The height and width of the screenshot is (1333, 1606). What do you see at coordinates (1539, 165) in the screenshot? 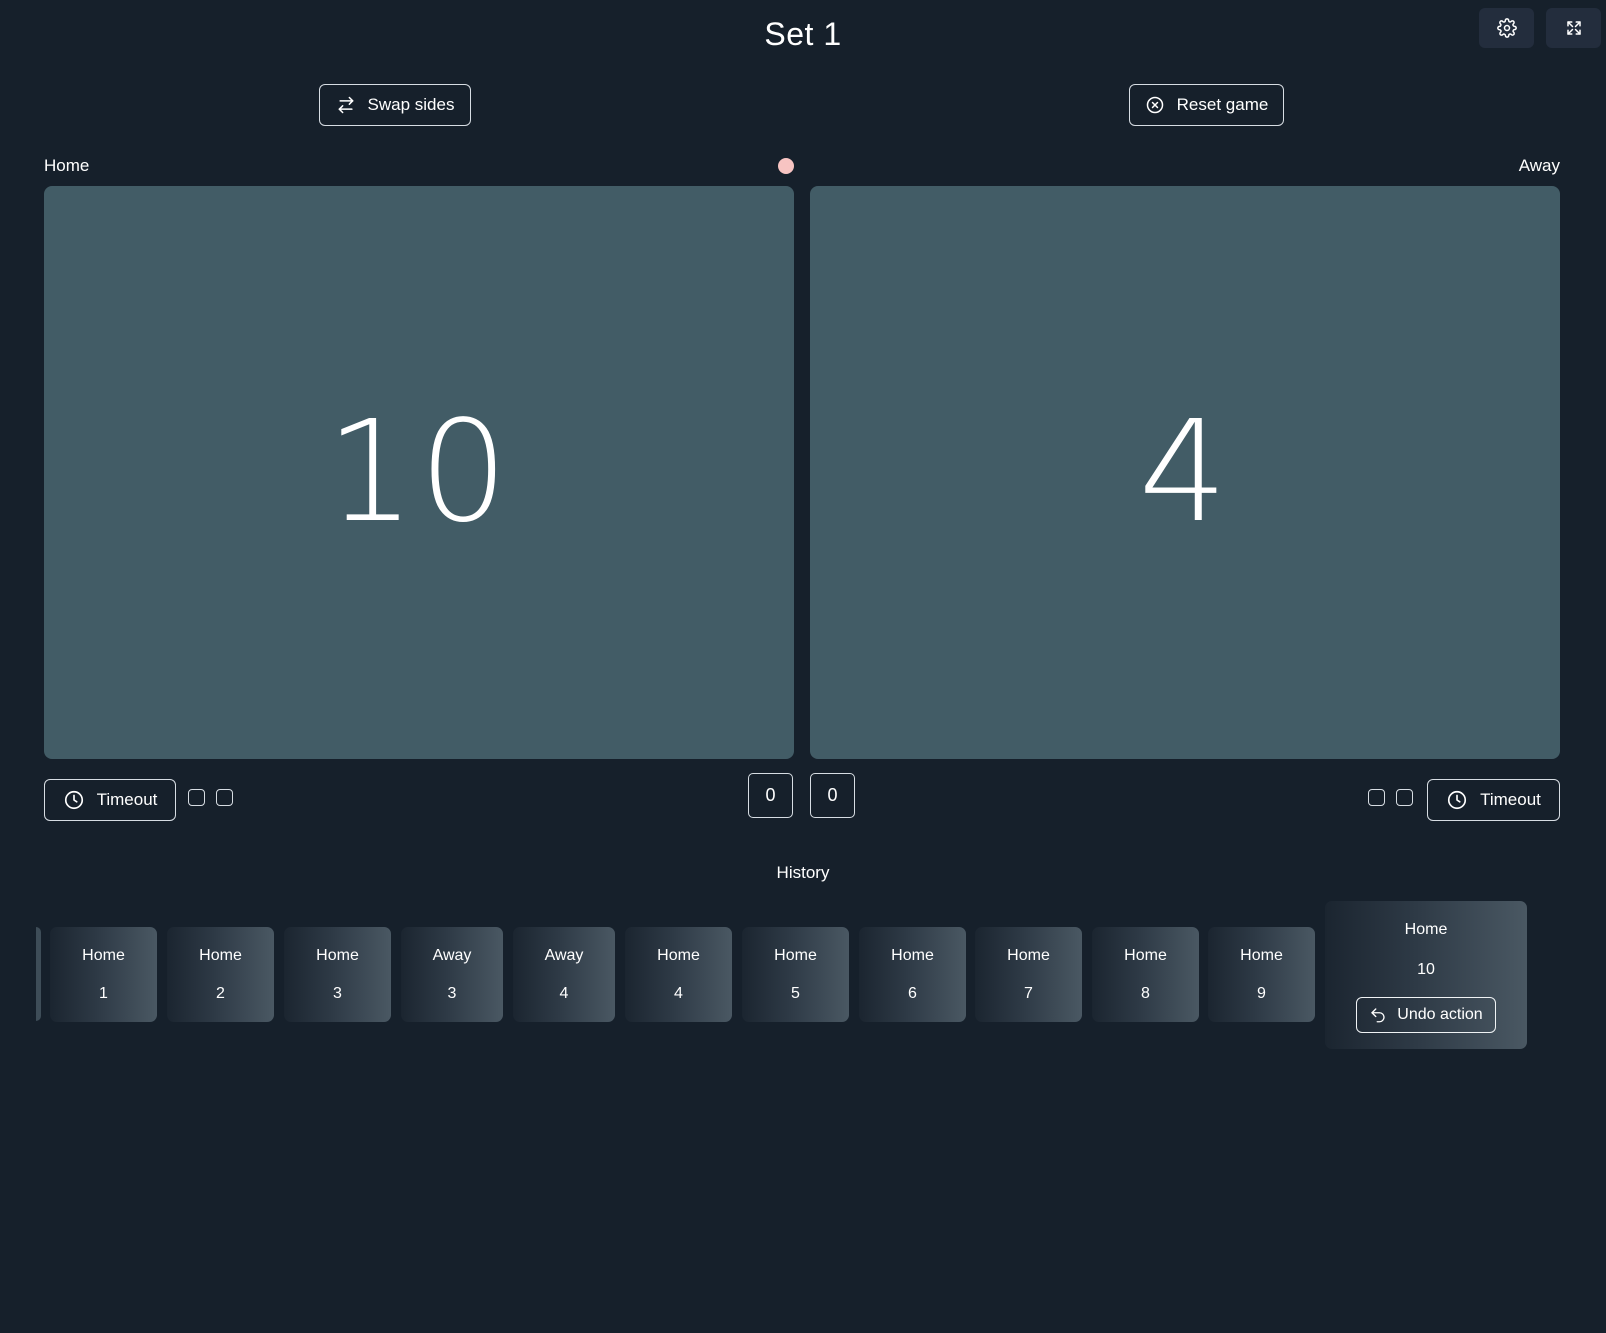
I see `away-team-label: Away` at bounding box center [1539, 165].